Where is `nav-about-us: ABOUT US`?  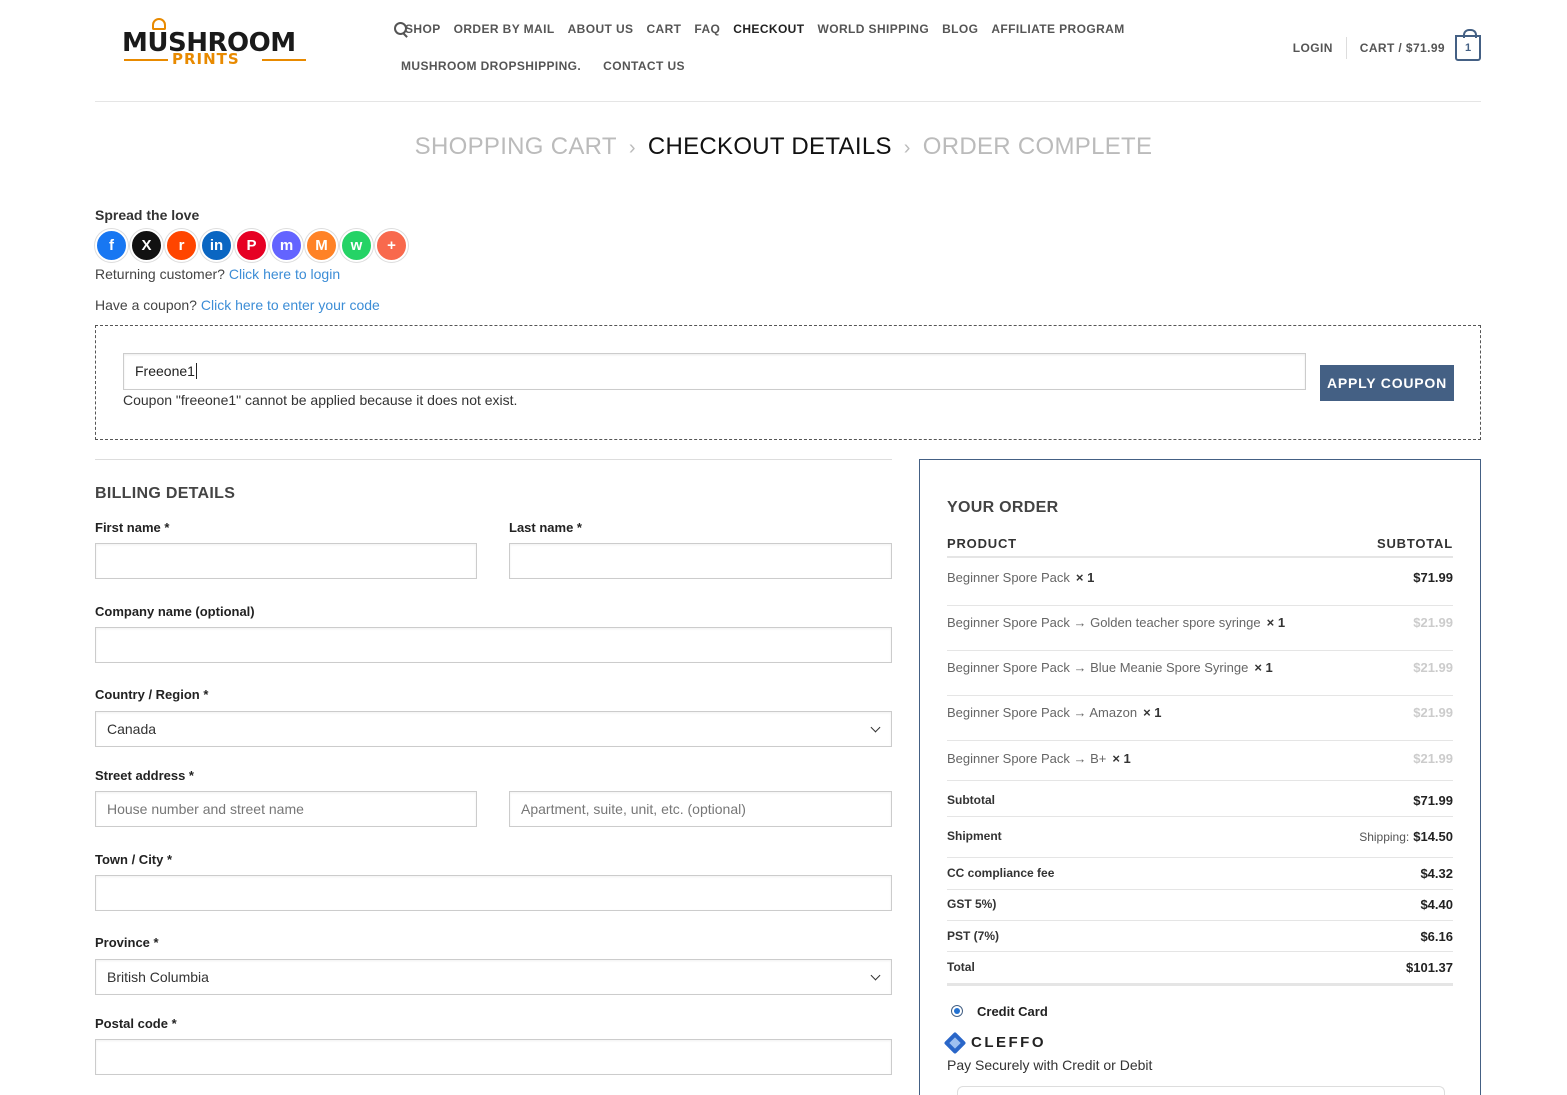 nav-about-us: ABOUT US is located at coordinates (601, 29).